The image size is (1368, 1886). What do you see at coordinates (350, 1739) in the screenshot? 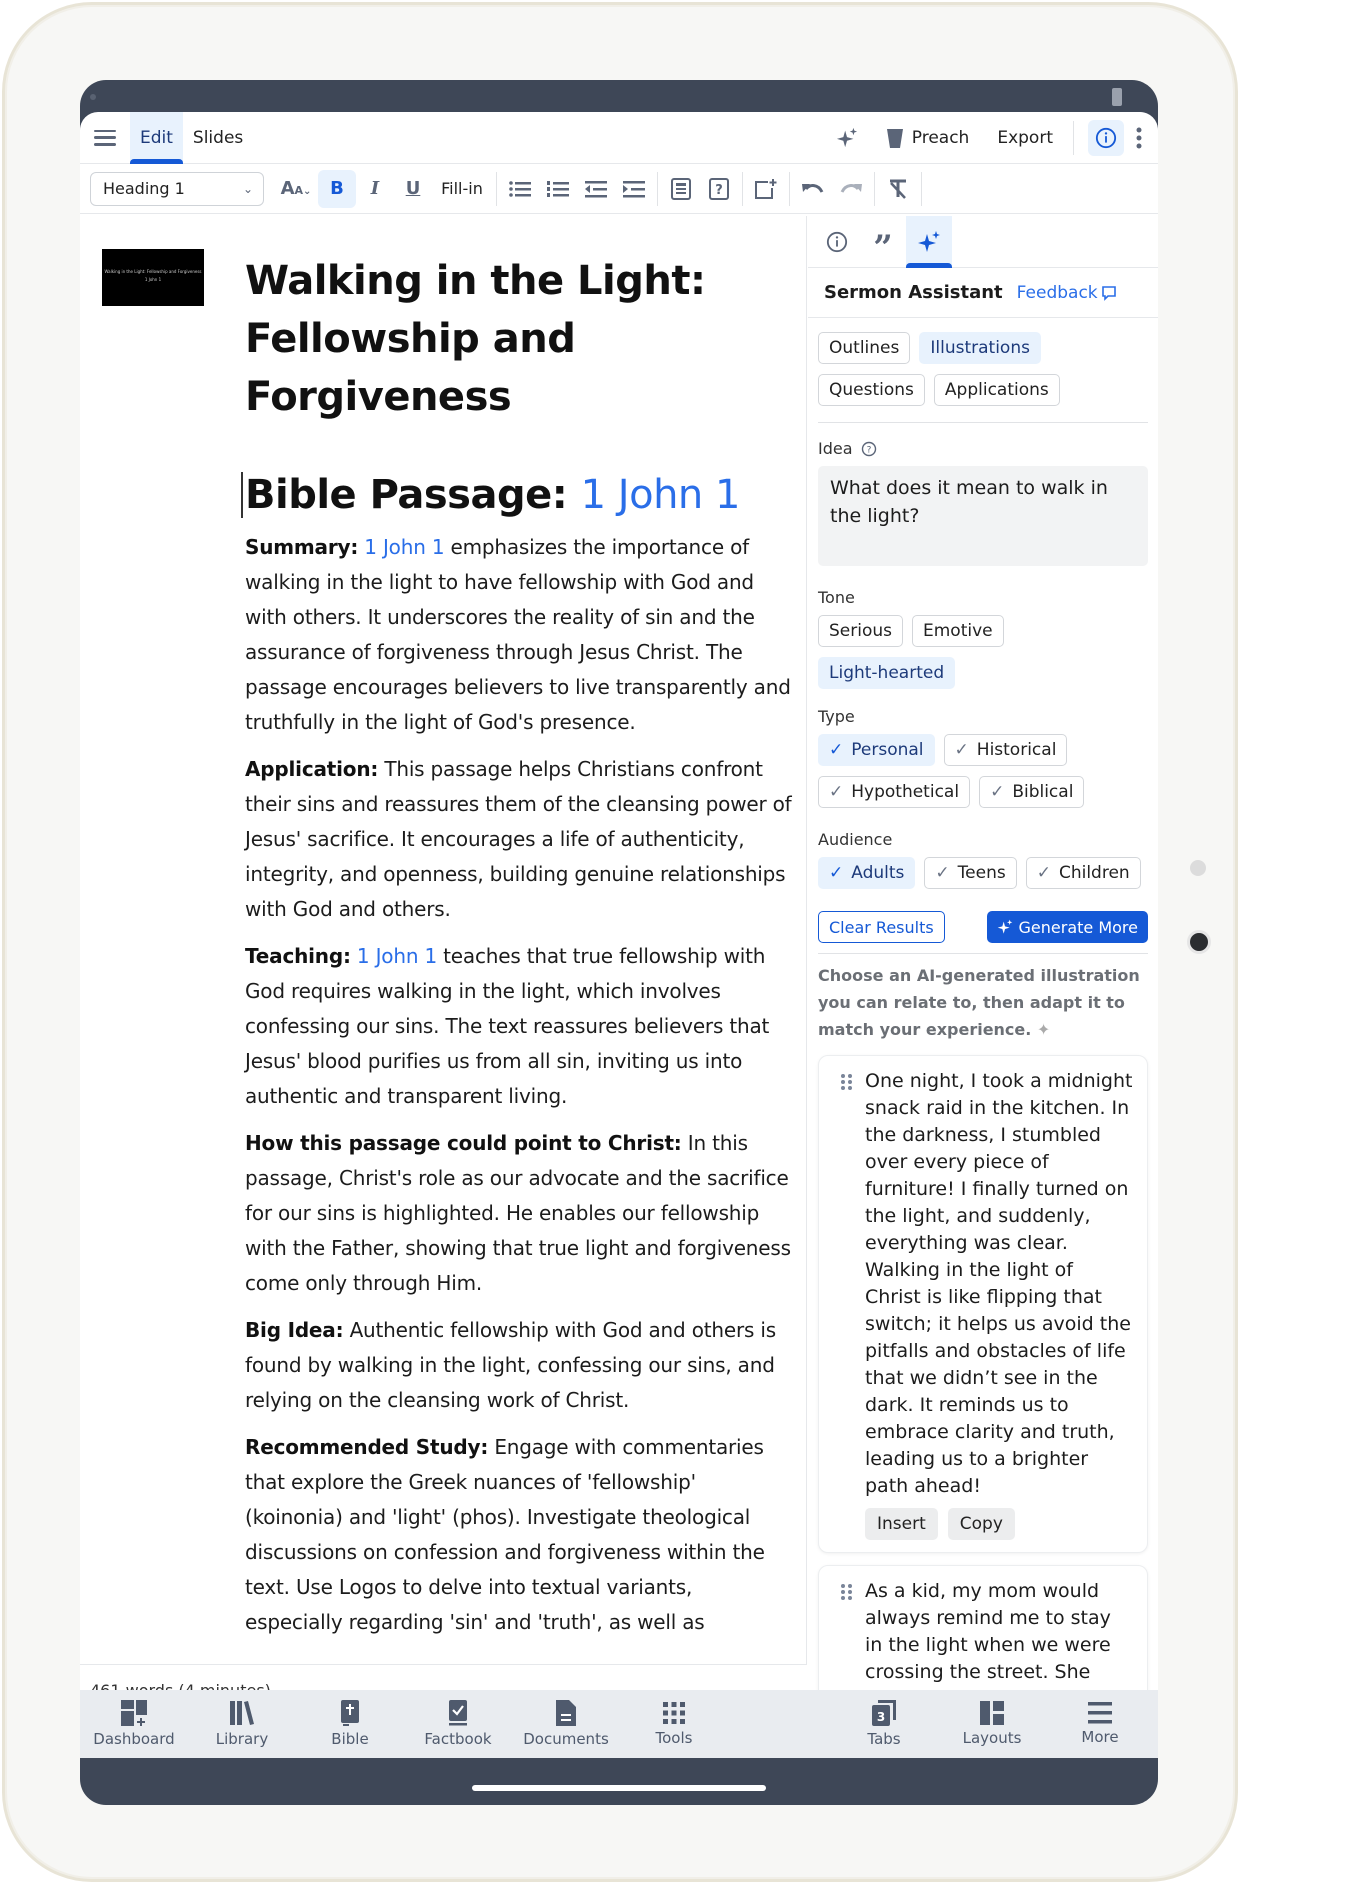
I see `nav-label: Bible` at bounding box center [350, 1739].